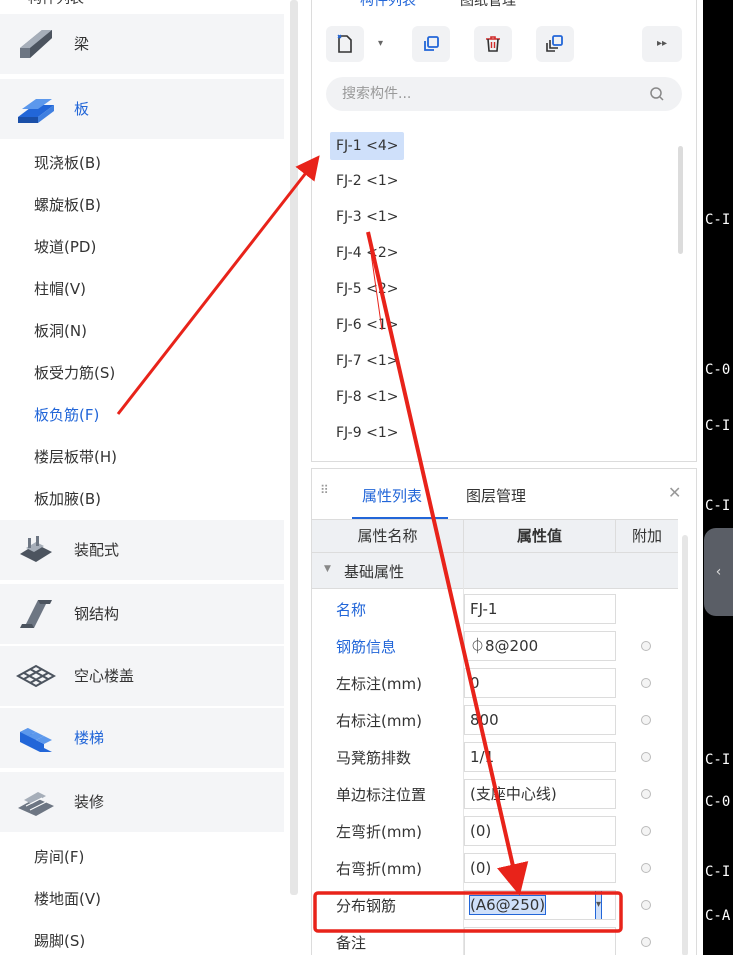  I want to click on prefab-icon, so click(36, 549).